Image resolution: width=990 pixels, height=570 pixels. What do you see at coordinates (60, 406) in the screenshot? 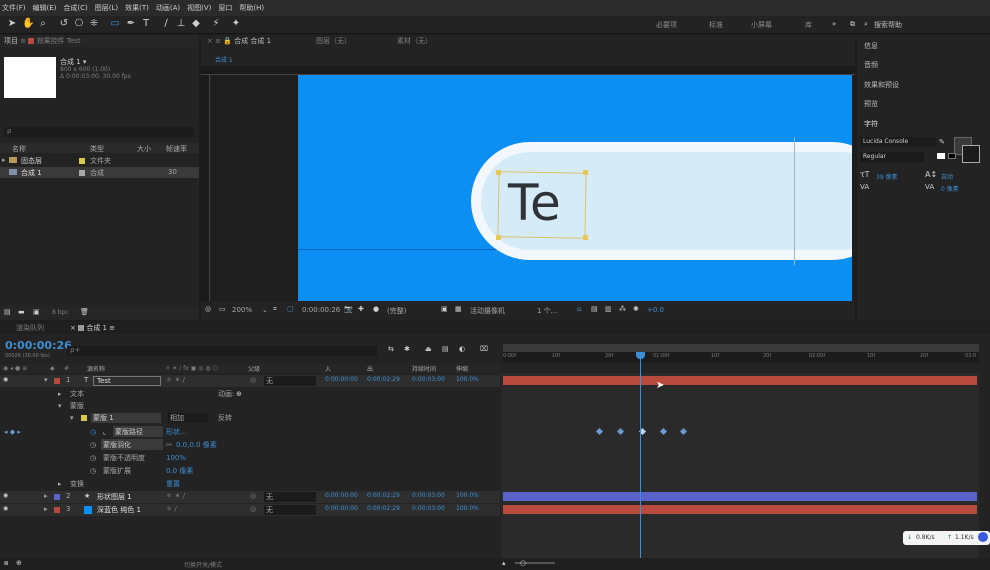
I see `expand-arrow-icon: ▾` at bounding box center [60, 406].